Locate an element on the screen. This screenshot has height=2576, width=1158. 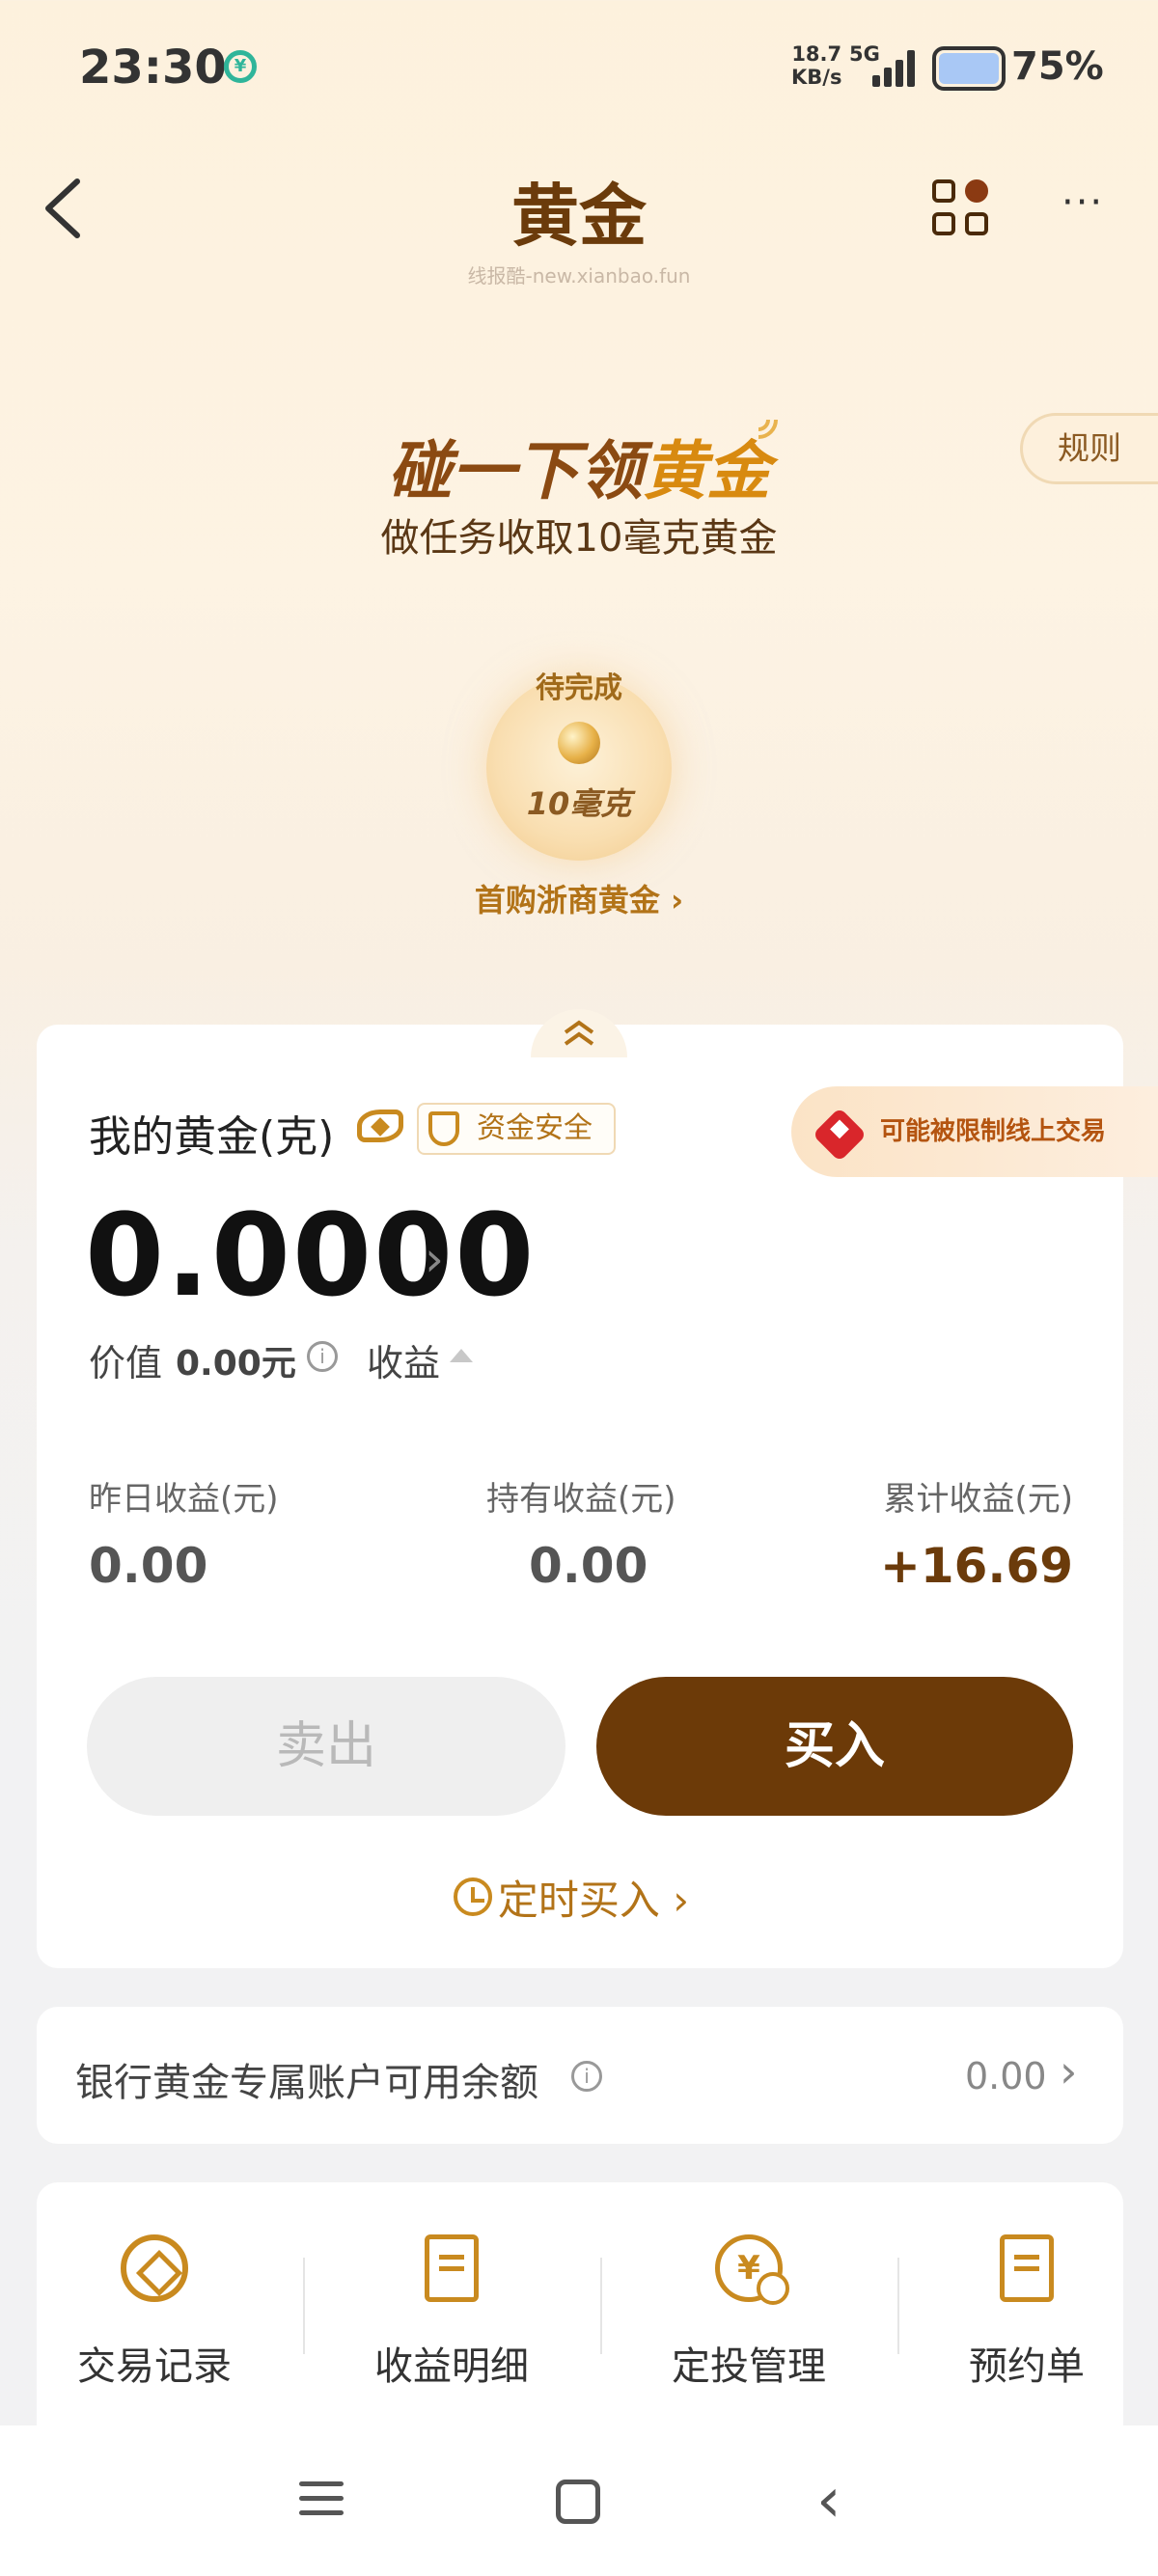
cumulative-profit-label: 累计收益(元) is located at coordinates (978, 1499).